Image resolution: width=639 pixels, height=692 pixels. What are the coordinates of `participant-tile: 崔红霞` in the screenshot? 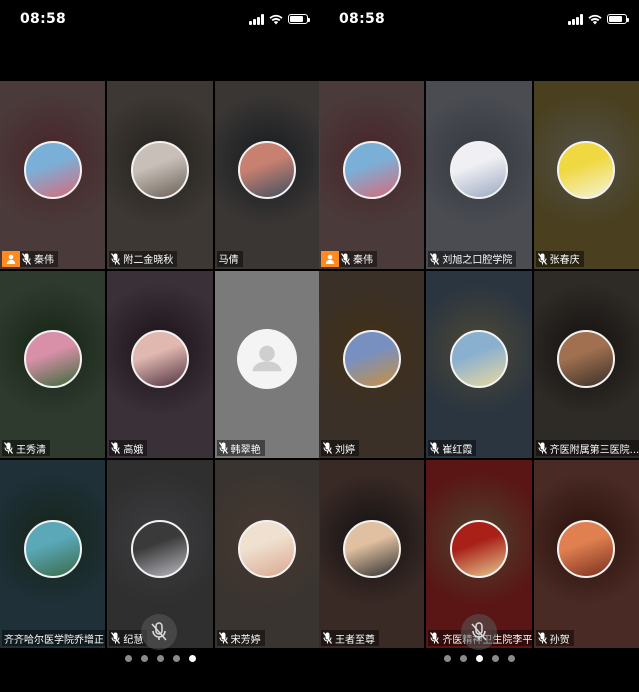 It's located at (479, 364).